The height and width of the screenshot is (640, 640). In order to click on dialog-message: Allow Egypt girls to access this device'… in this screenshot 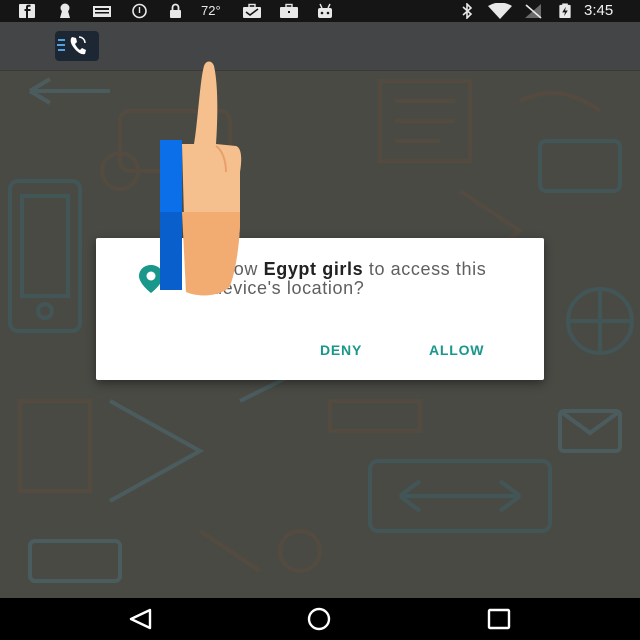, I will do `click(362, 279)`.